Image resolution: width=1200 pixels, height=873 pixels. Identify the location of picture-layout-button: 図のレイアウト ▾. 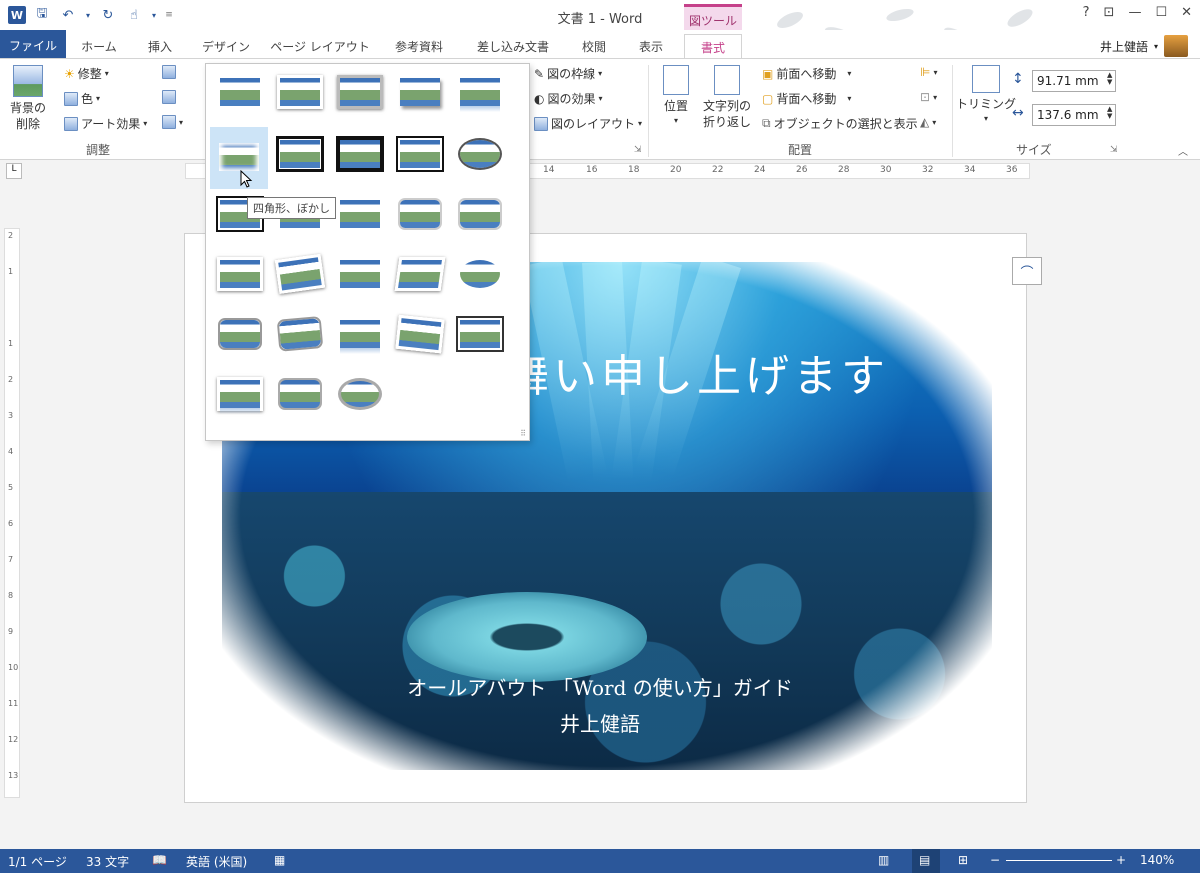
(588, 123).